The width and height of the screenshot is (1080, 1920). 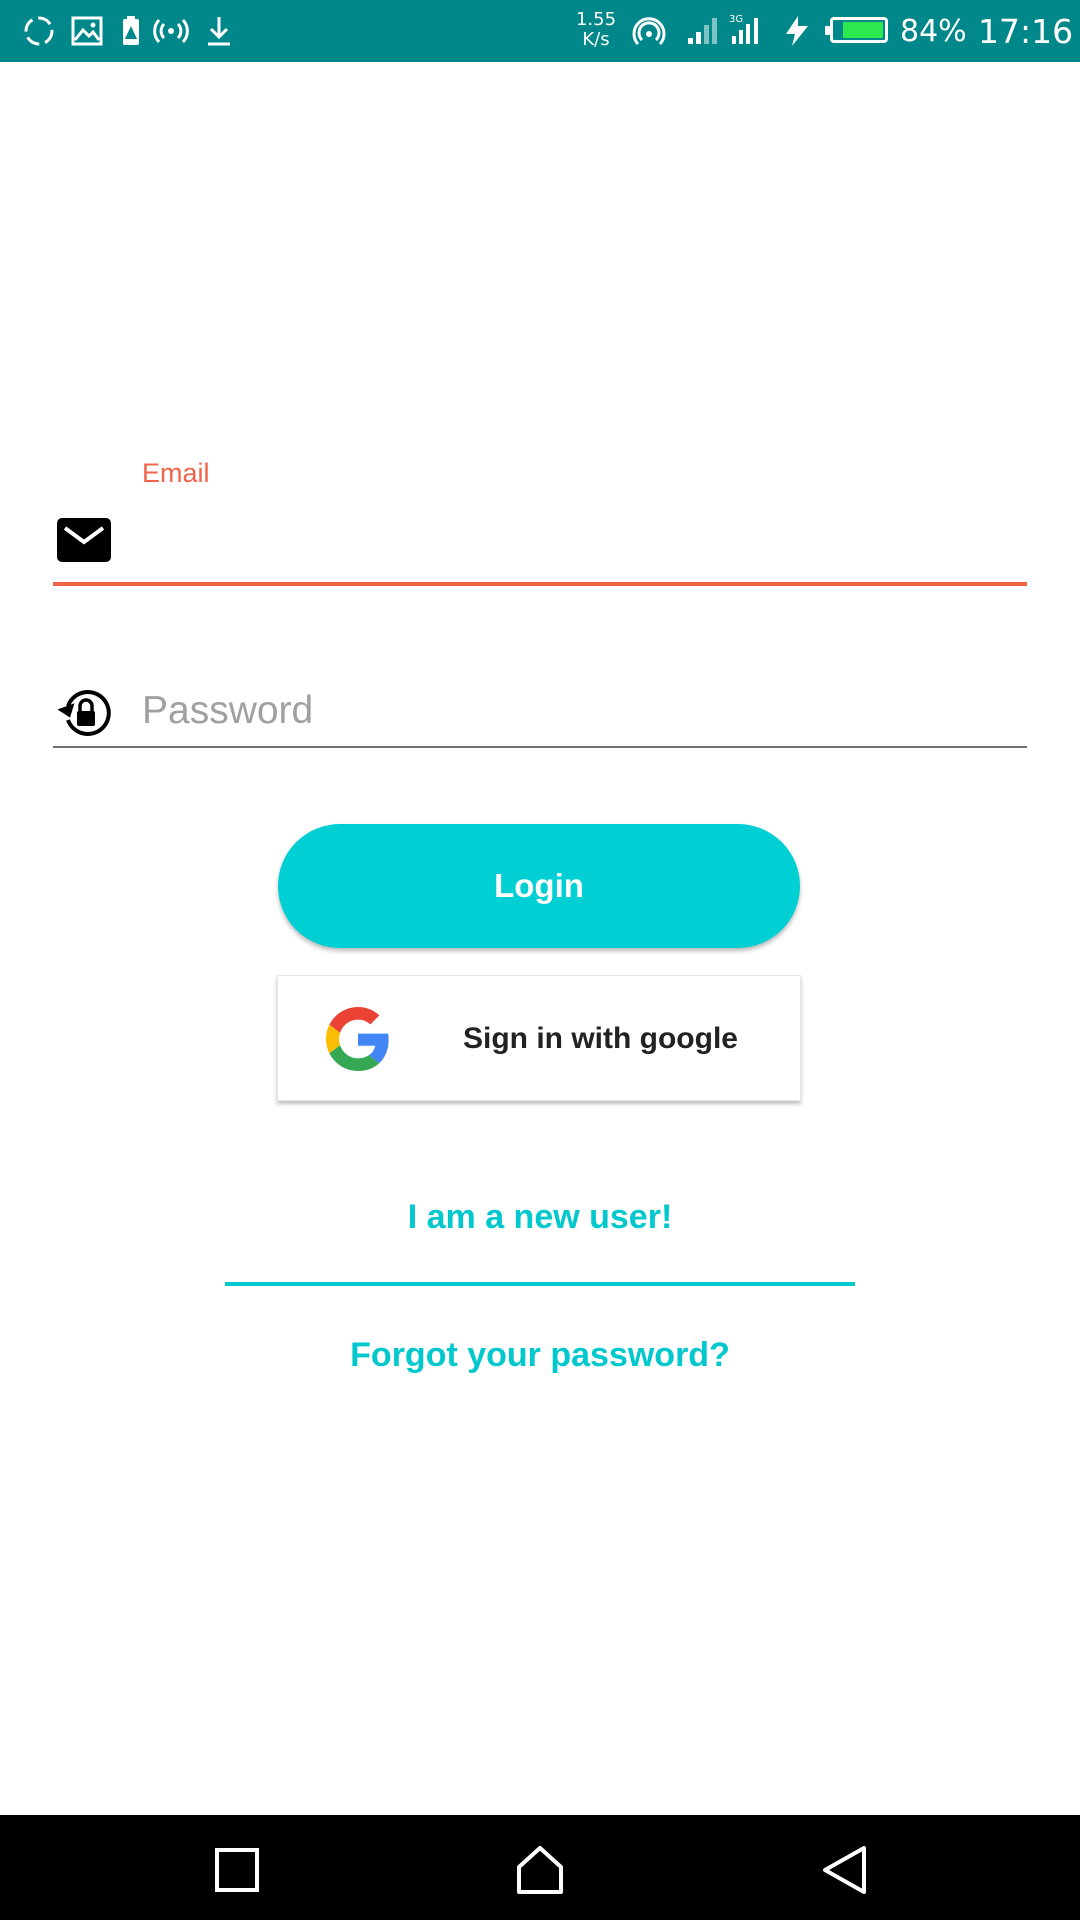 What do you see at coordinates (84, 540) in the screenshot?
I see `mail-icon` at bounding box center [84, 540].